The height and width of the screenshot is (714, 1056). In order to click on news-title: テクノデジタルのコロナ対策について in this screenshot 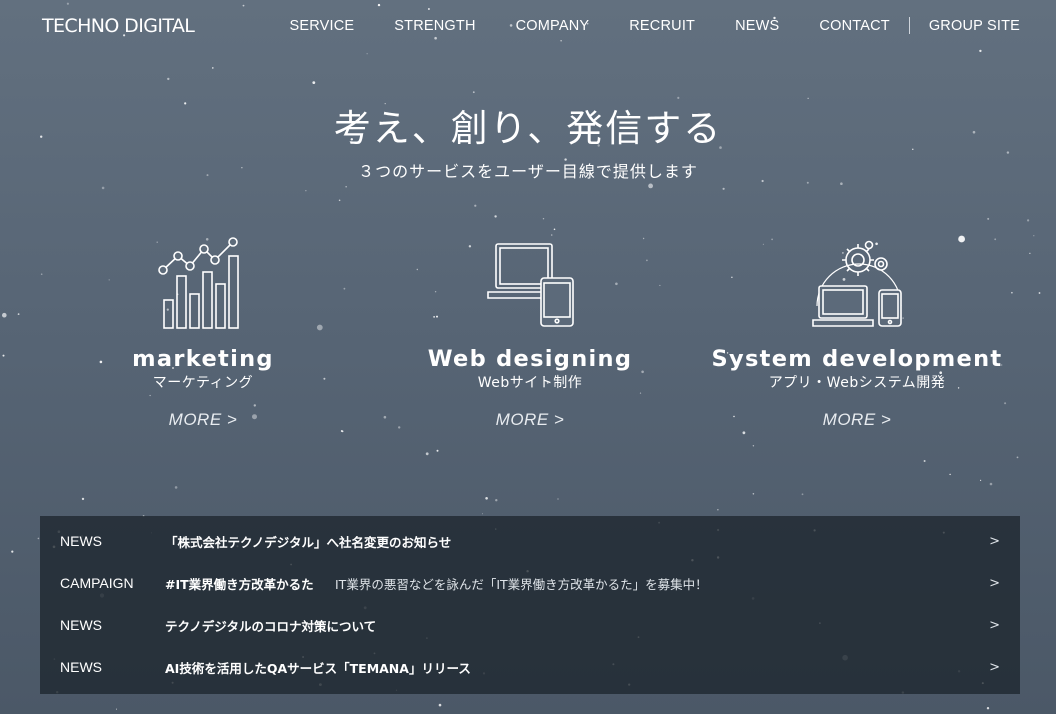, I will do `click(271, 626)`.